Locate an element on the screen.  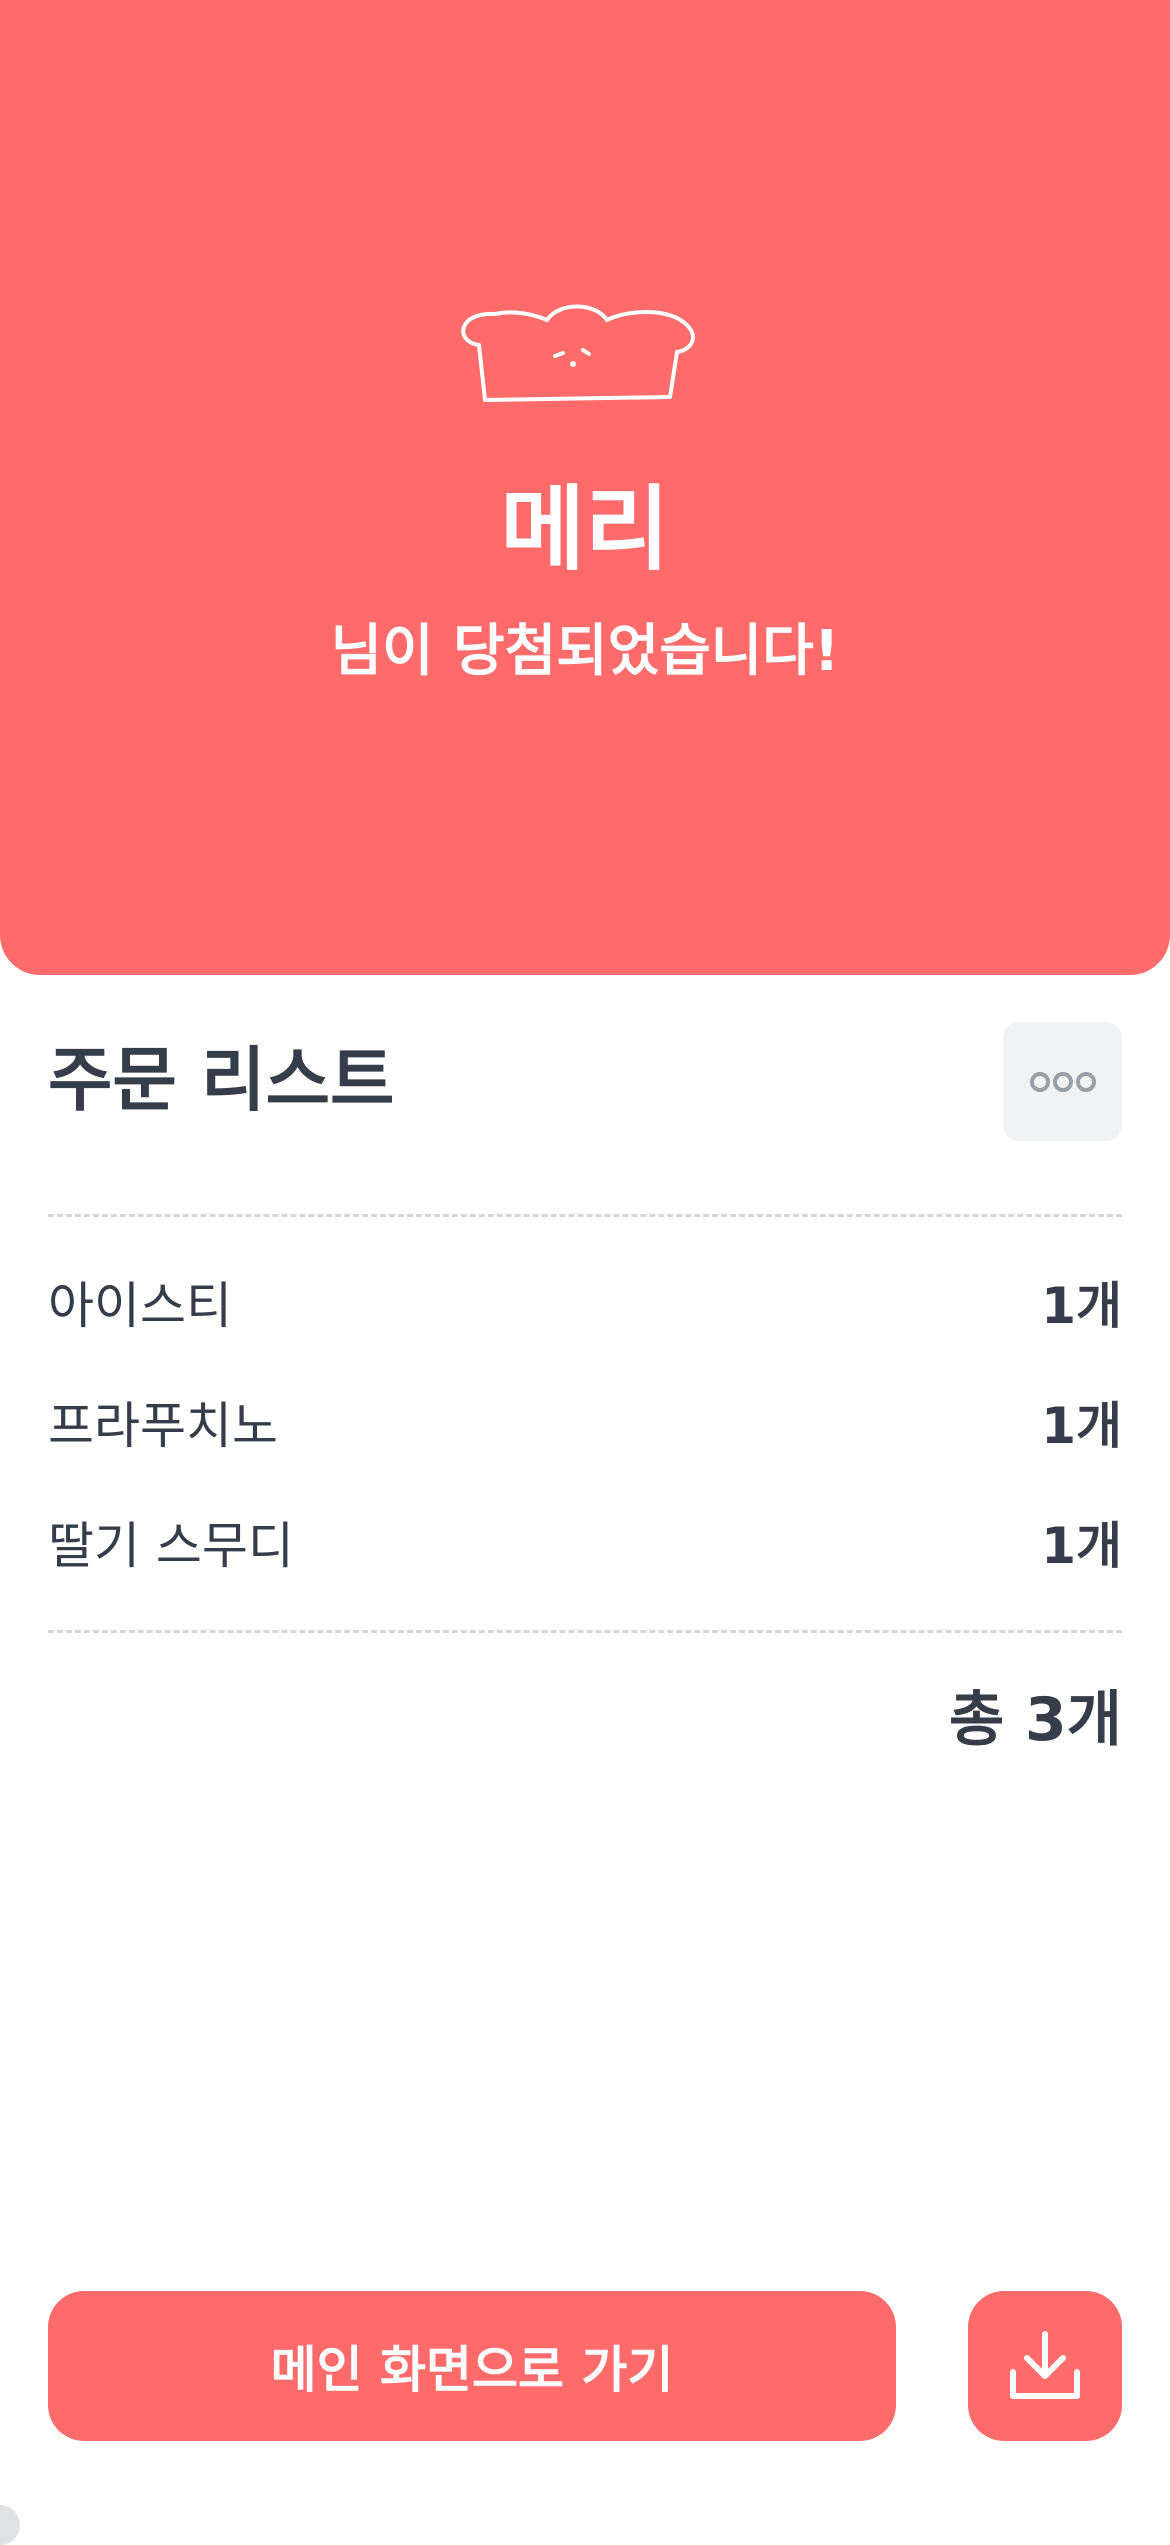
more-options-button is located at coordinates (1062, 1081).